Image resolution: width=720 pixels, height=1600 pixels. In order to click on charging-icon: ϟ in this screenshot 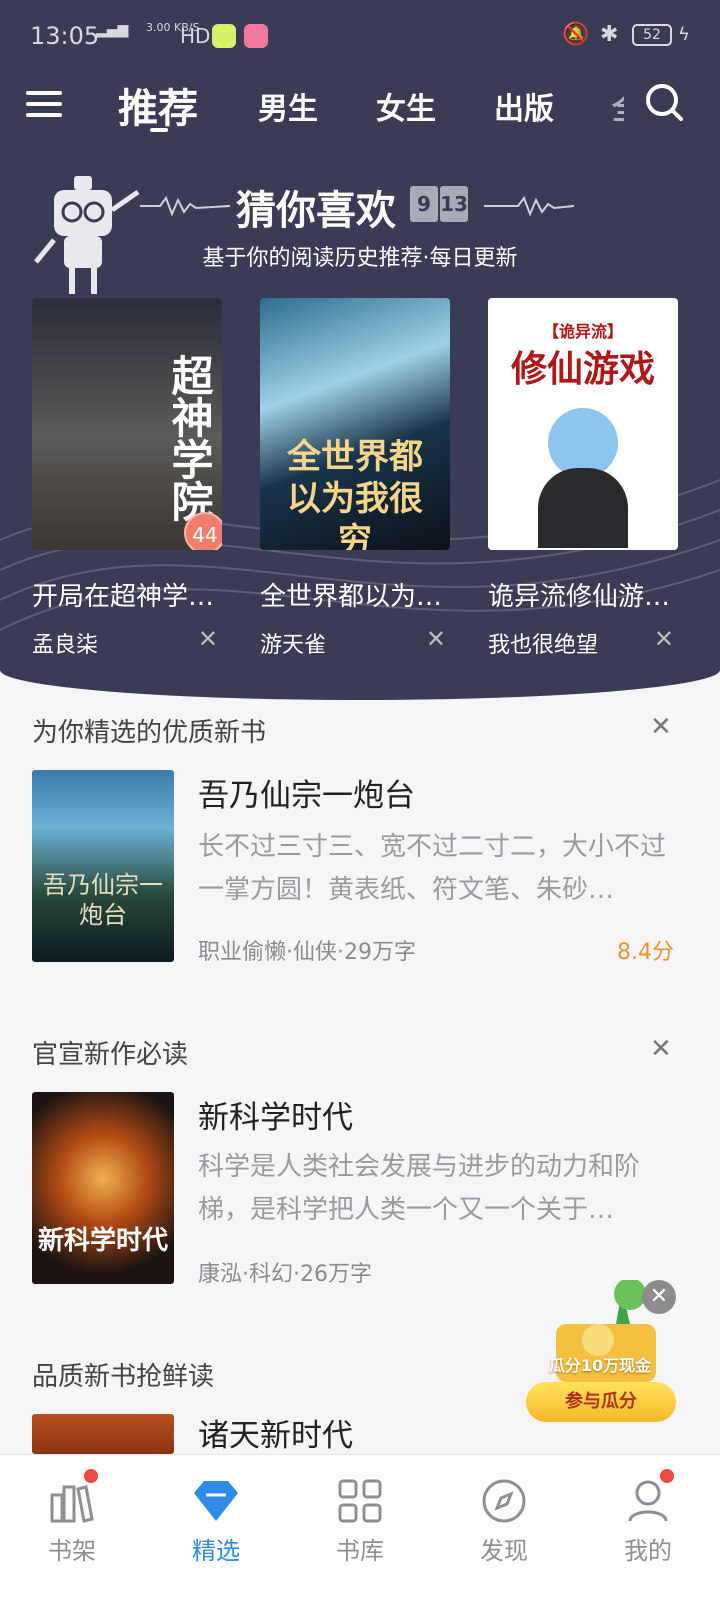, I will do `click(684, 34)`.